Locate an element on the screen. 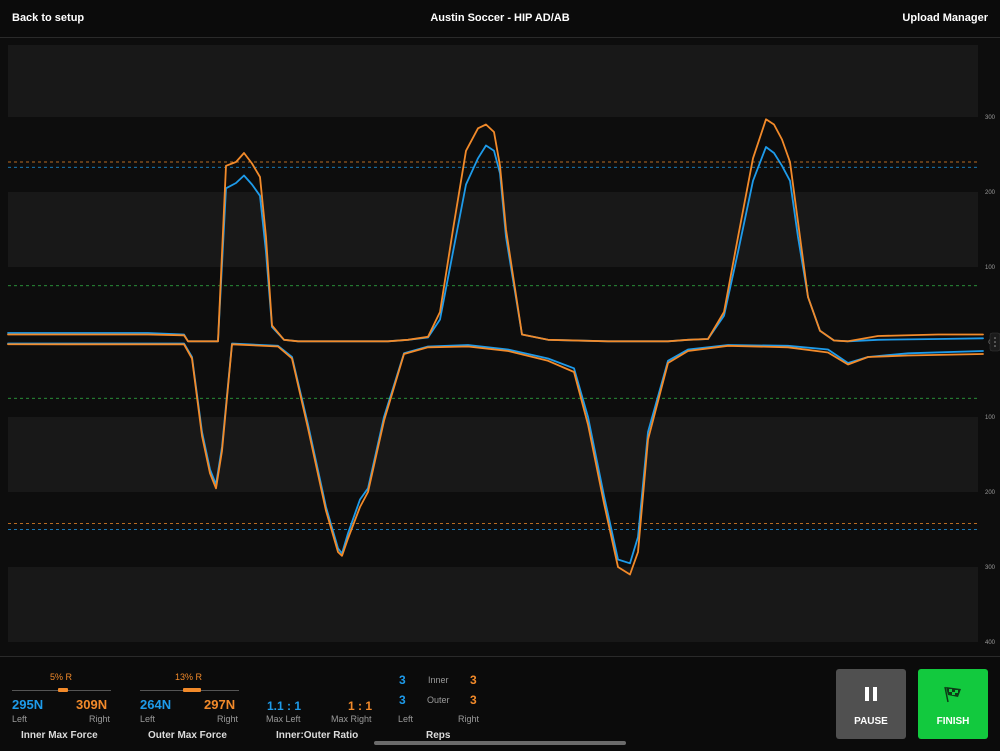  reps-right-label: Right is located at coordinates (469, 719).